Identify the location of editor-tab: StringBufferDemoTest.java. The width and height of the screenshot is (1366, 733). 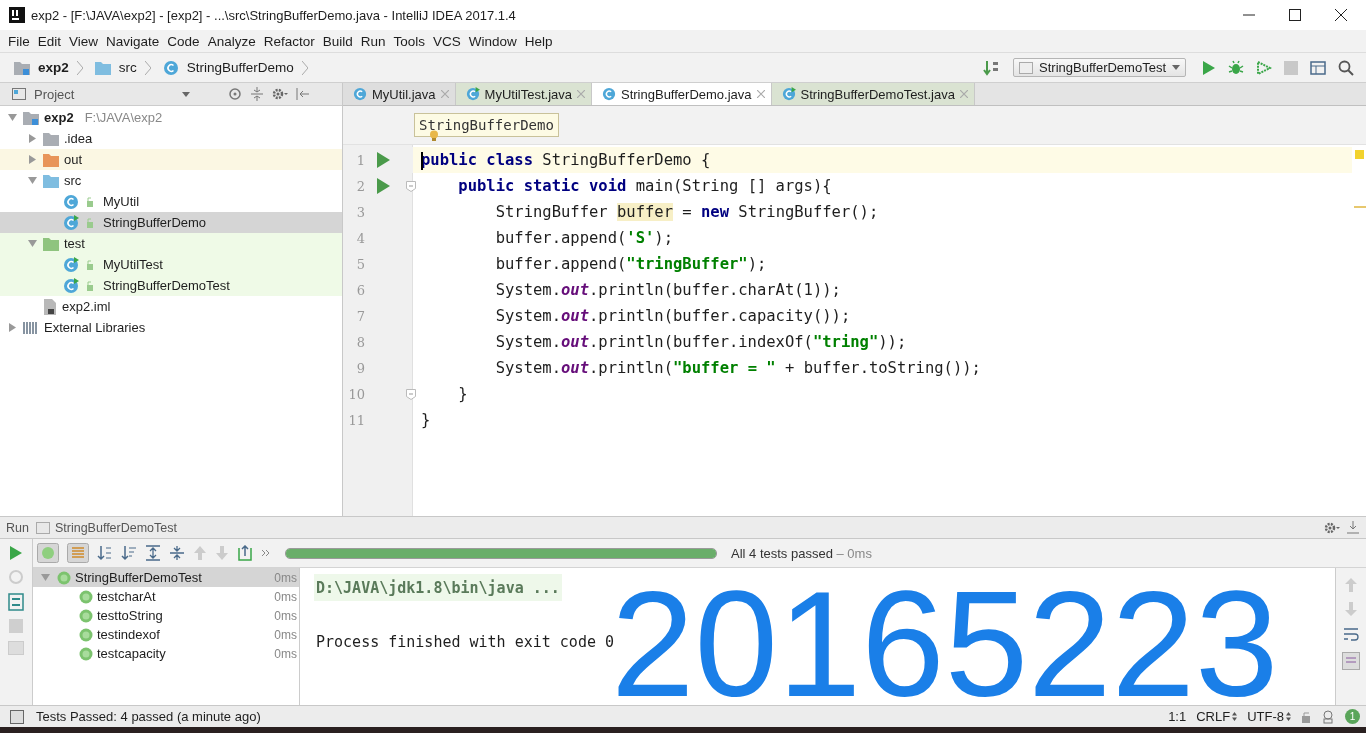
(873, 94).